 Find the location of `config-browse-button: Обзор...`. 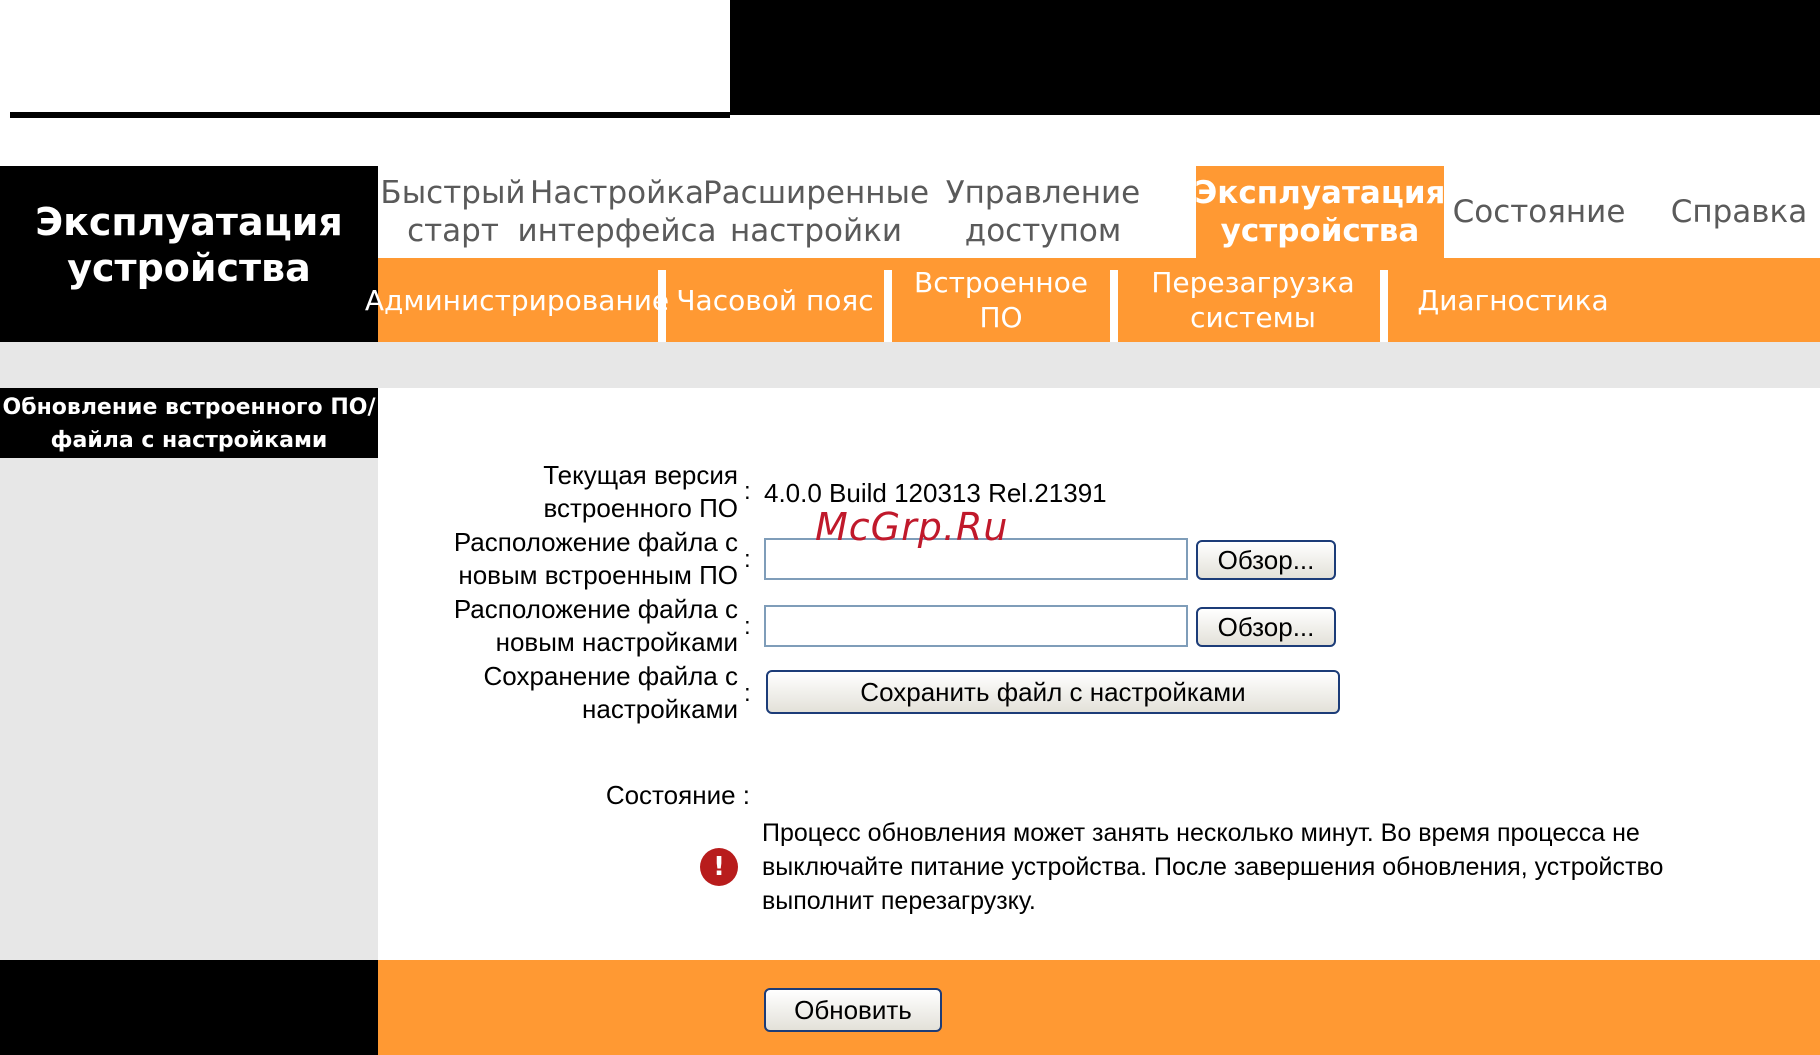

config-browse-button: Обзор... is located at coordinates (1266, 627).